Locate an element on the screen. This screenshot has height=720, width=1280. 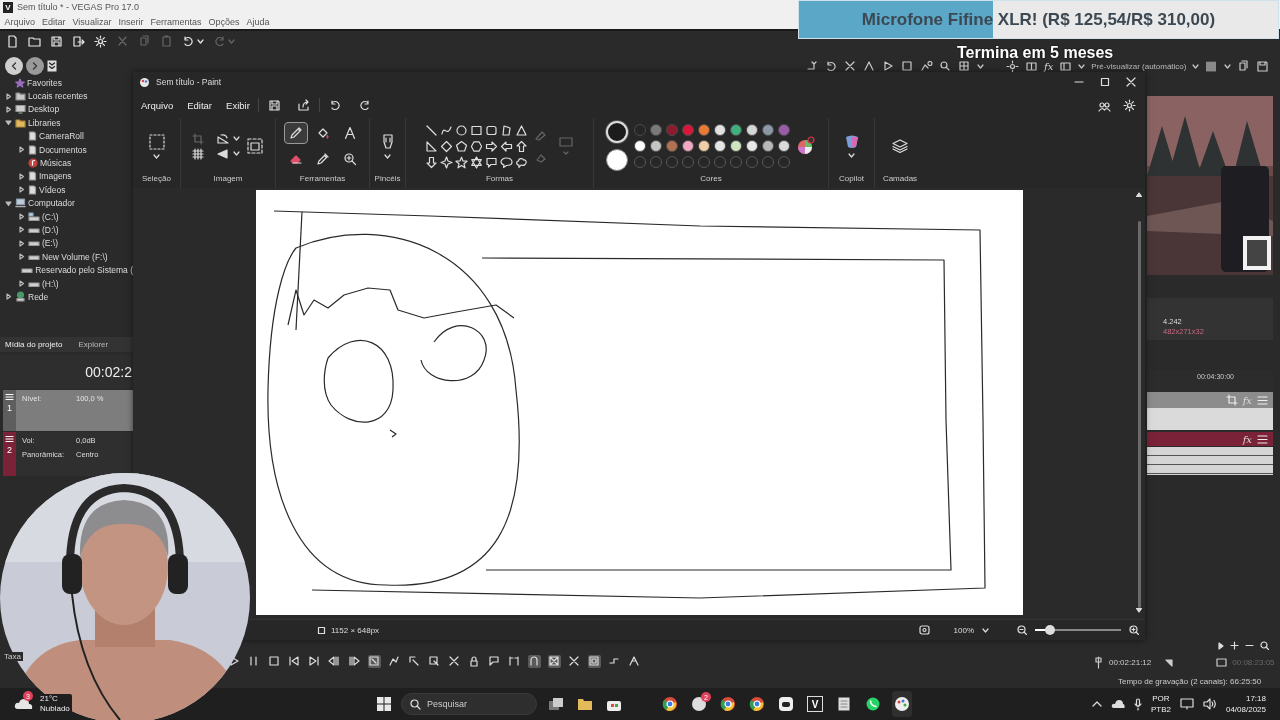
goal-text: Microfone Fifine XLR! (R$ 125,54/R$ 310,00) is located at coordinates (1038, 19).